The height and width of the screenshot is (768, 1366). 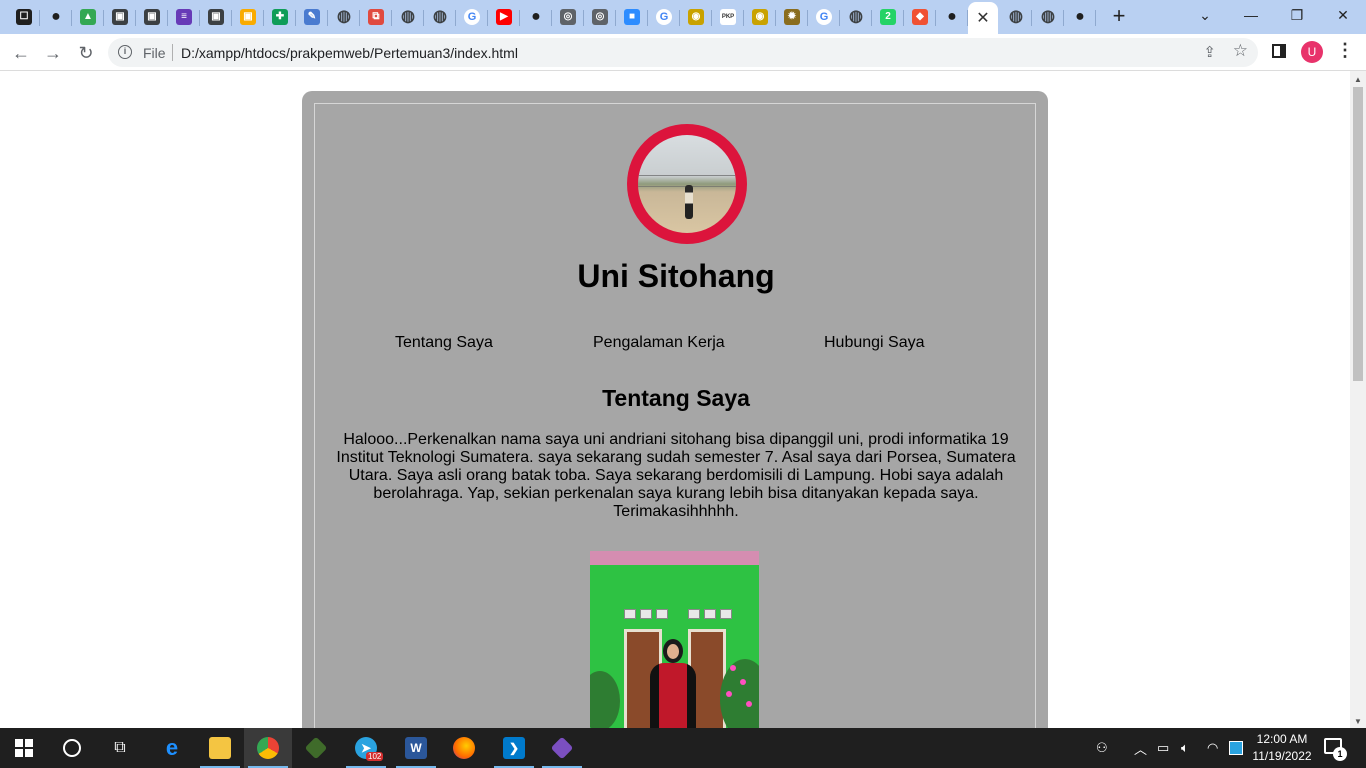 What do you see at coordinates (1340, 754) in the screenshot?
I see `notification-badge: 1` at bounding box center [1340, 754].